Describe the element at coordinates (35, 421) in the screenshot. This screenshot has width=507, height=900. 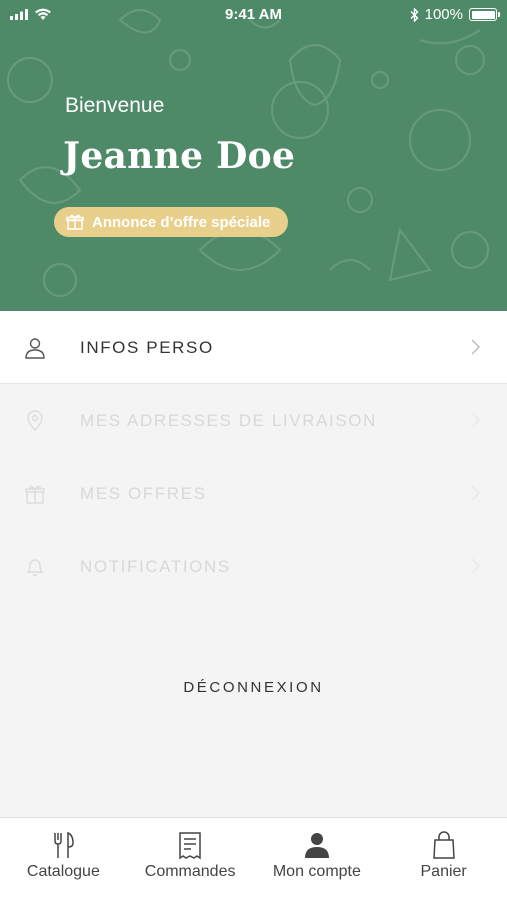
I see `location-pin-icon` at that location.